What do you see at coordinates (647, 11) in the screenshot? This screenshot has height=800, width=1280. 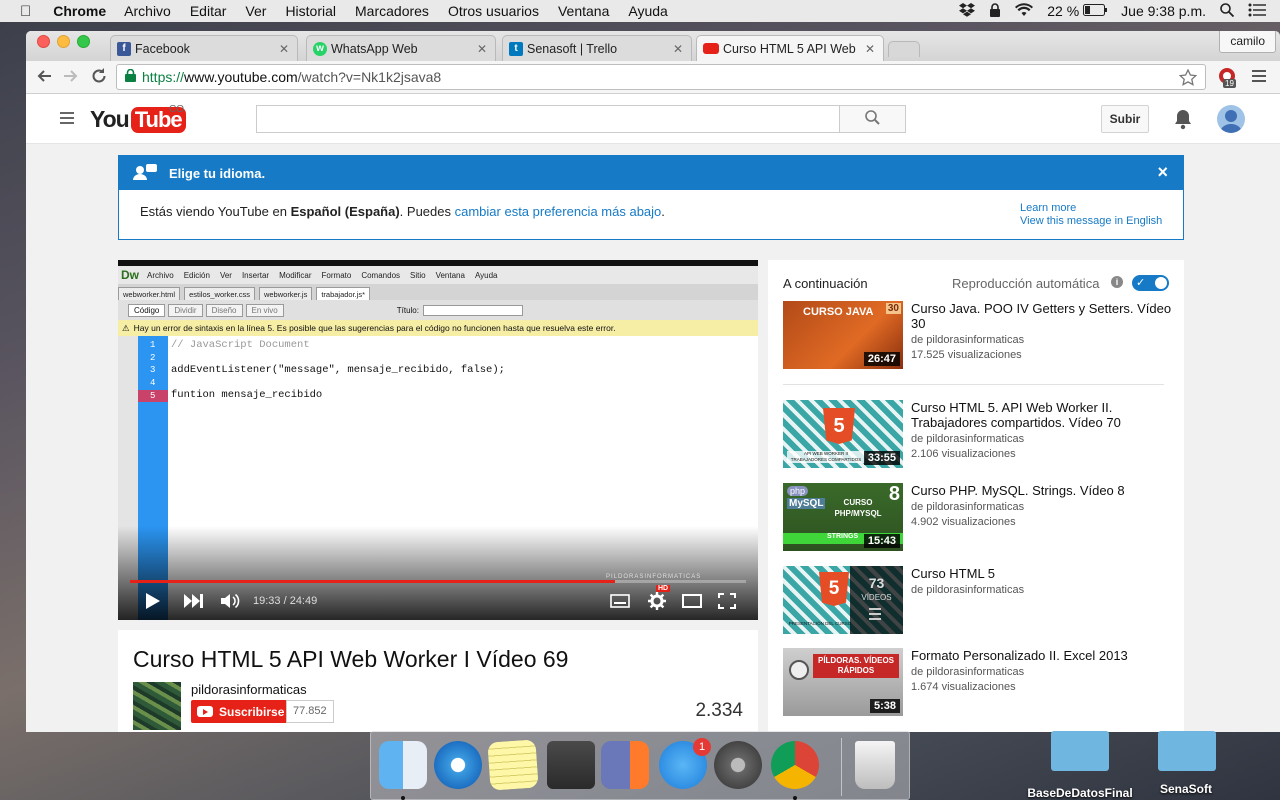 I see `menu-ayuda: Ayuda` at bounding box center [647, 11].